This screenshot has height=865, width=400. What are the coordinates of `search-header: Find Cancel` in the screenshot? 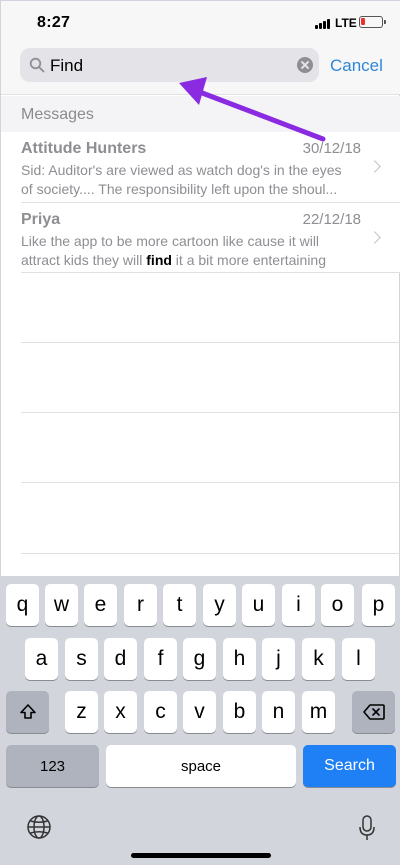 It's located at (200, 70).